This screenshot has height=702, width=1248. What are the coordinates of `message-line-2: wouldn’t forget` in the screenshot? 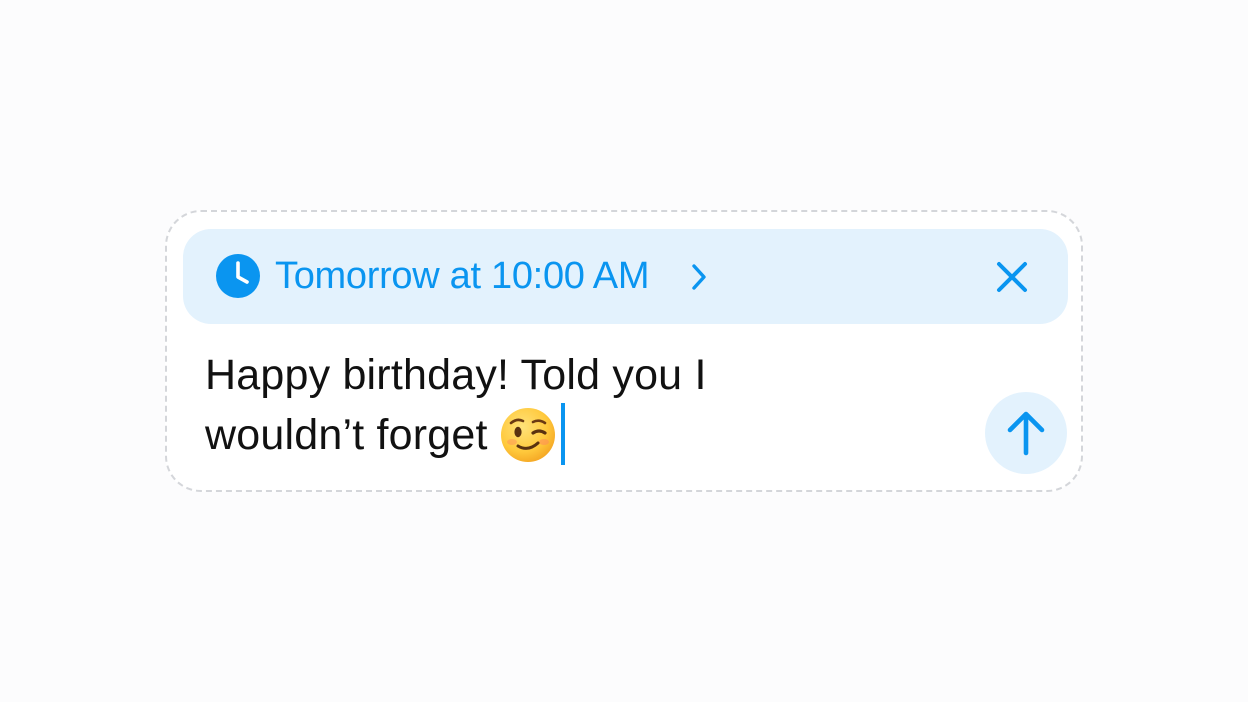 It's located at (346, 435).